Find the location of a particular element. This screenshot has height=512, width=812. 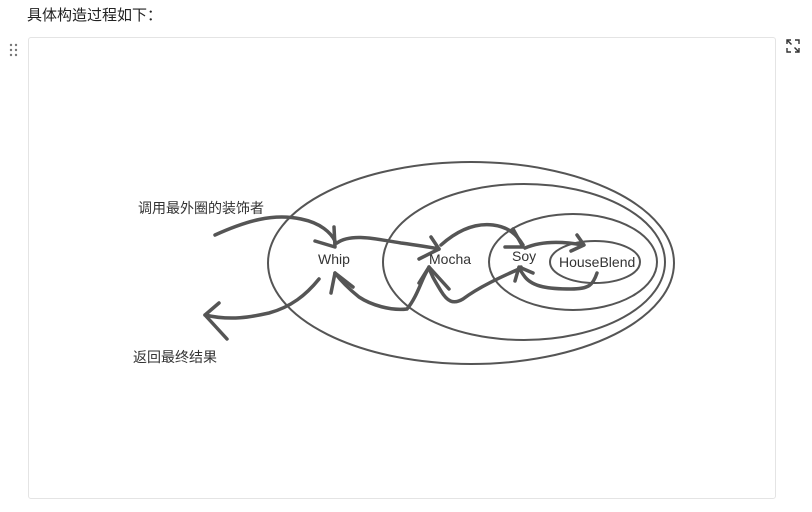

drag-handle-icon is located at coordinates (14, 50).